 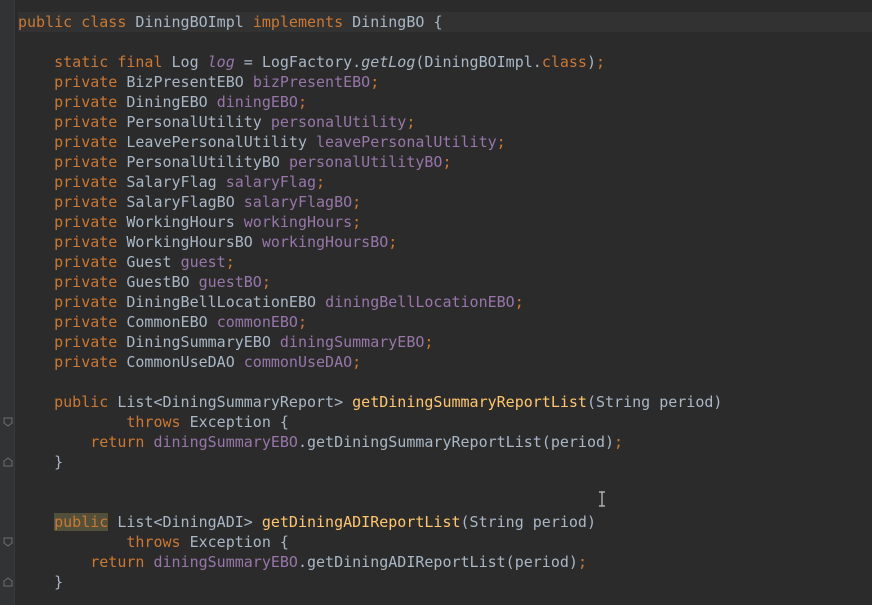 I want to click on keyword: class, so click(x=104, y=22).